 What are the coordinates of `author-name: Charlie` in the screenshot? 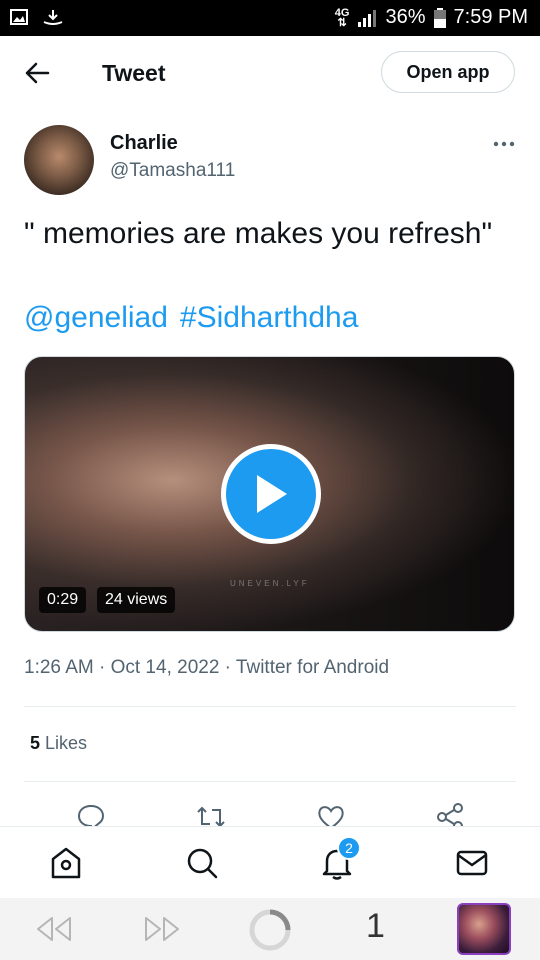 It's located at (144, 143).